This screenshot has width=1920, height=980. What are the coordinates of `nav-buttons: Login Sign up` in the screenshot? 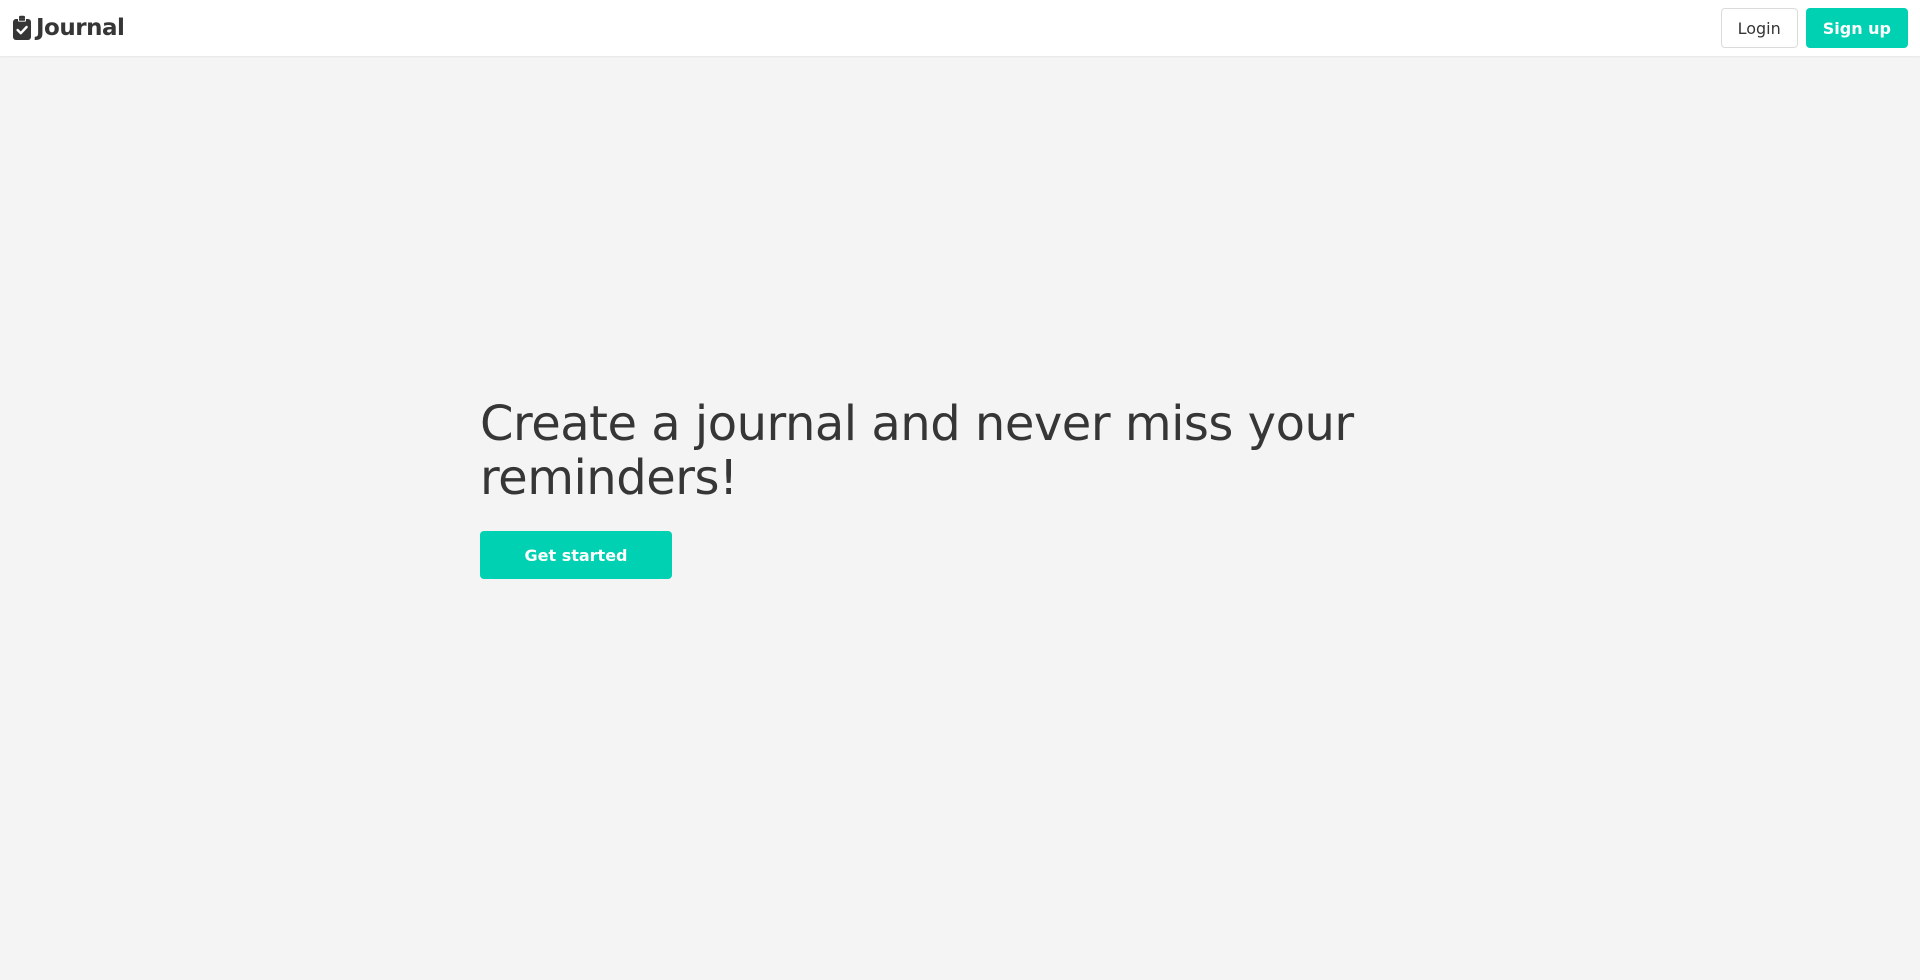 It's located at (1814, 28).